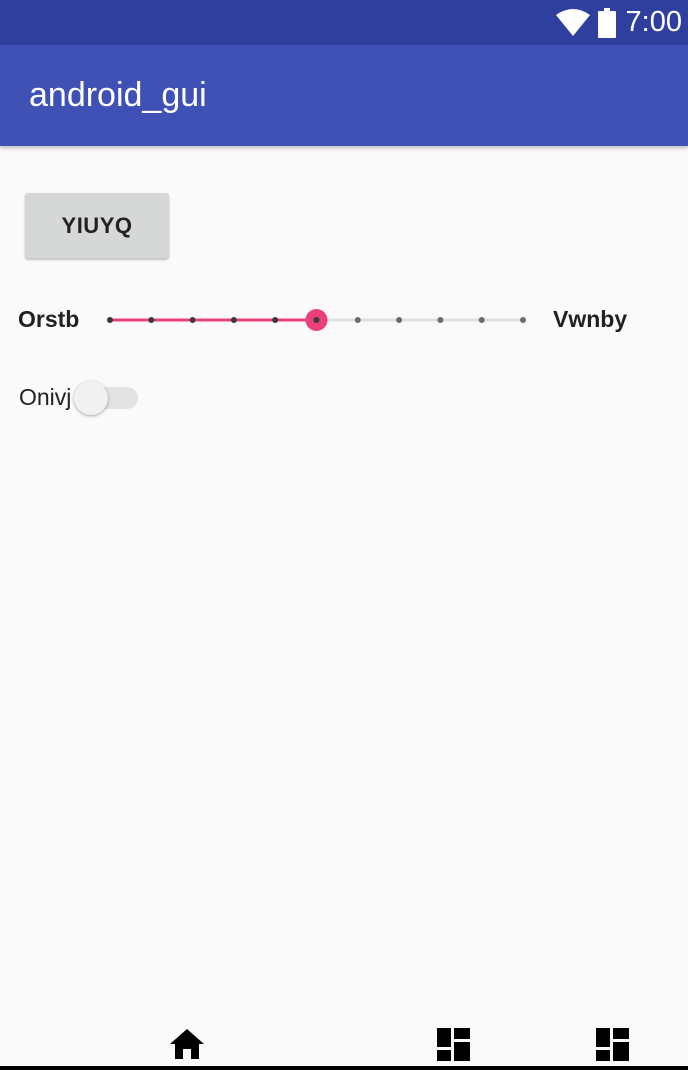 The width and height of the screenshot is (688, 1070). What do you see at coordinates (344, 95) in the screenshot?
I see `app-bar: android_gui` at bounding box center [344, 95].